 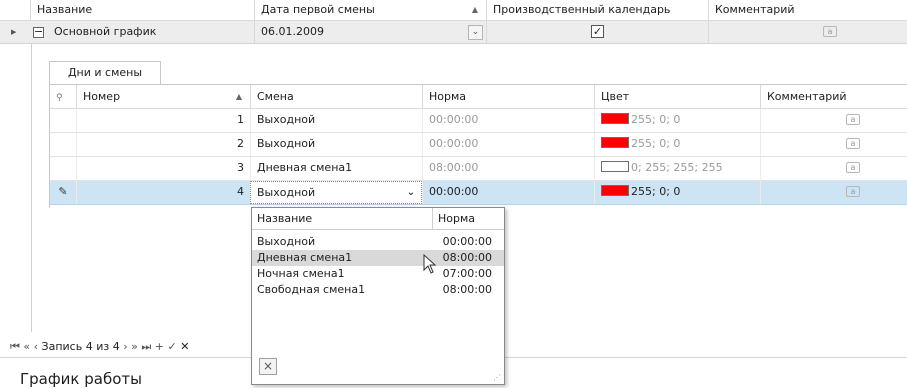 What do you see at coordinates (159, 346) in the screenshot?
I see `add-record-icon: +` at bounding box center [159, 346].